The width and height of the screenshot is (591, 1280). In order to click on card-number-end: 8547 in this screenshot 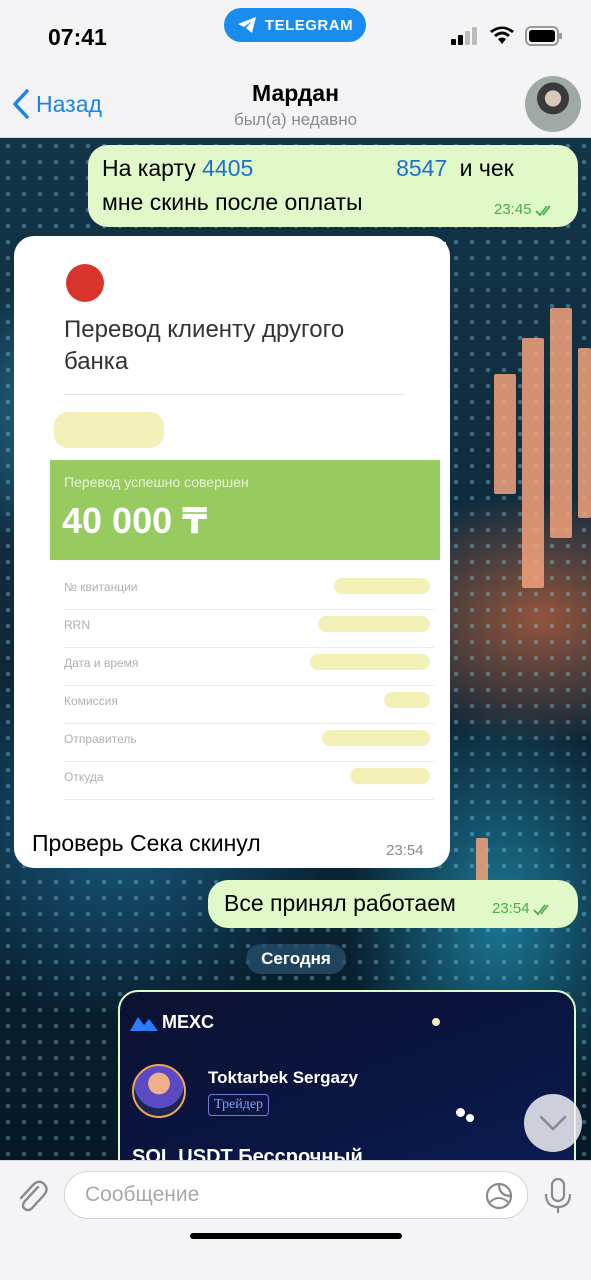, I will do `click(421, 168)`.